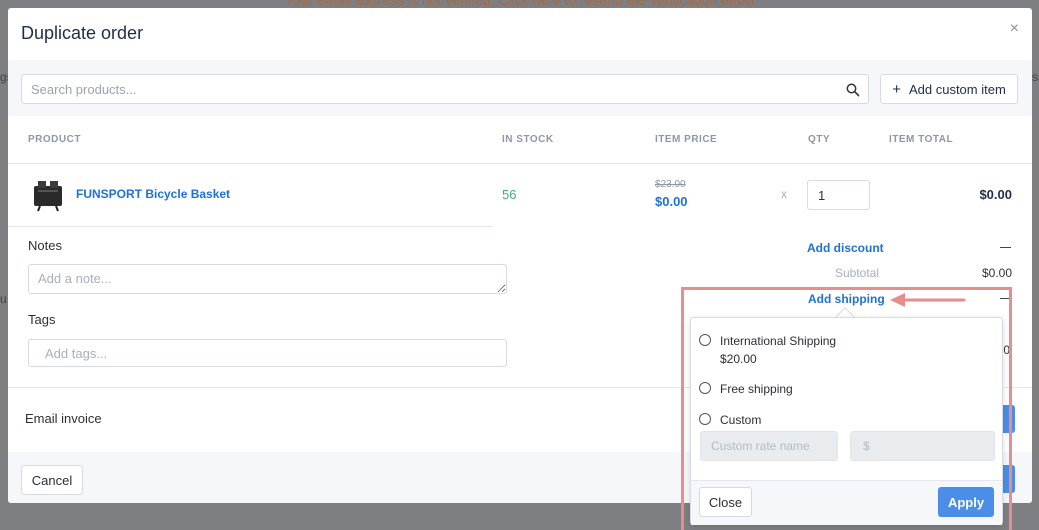 The height and width of the screenshot is (530, 1039). I want to click on plus-icon: +, so click(896, 89).